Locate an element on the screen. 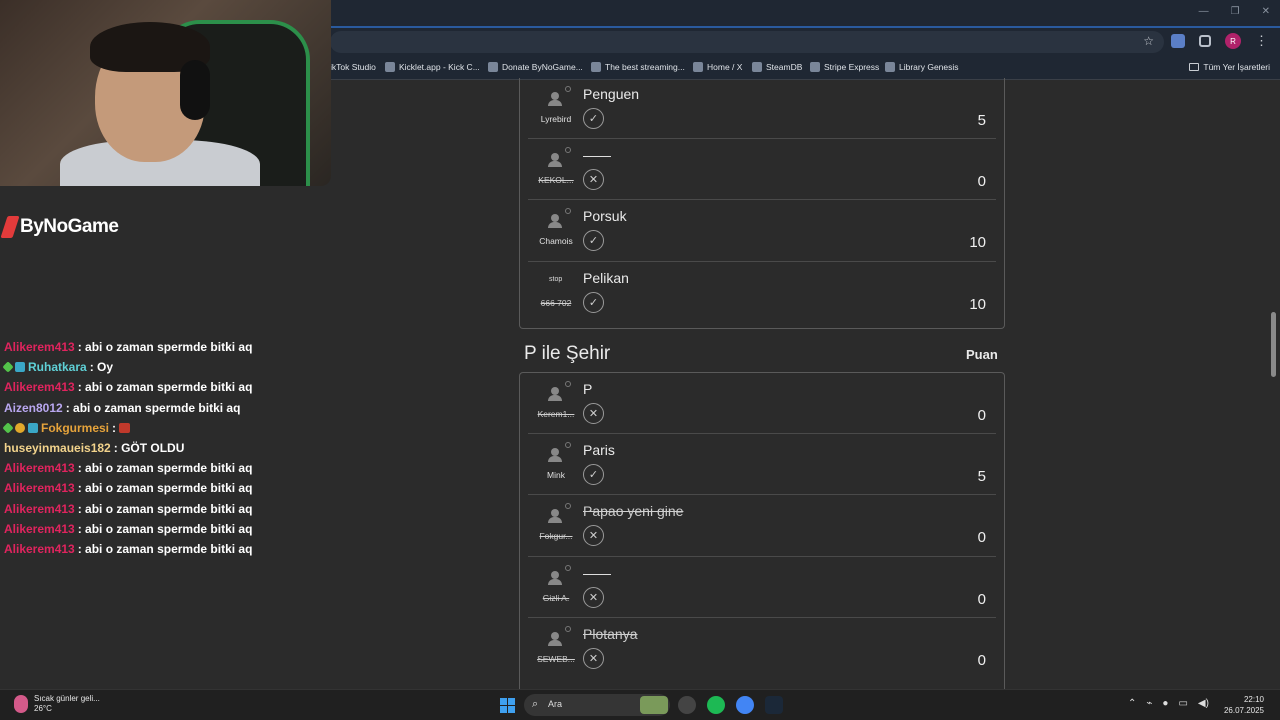 Image resolution: width=1280 pixels, height=720 pixels. start-button is located at coordinates (507, 705).